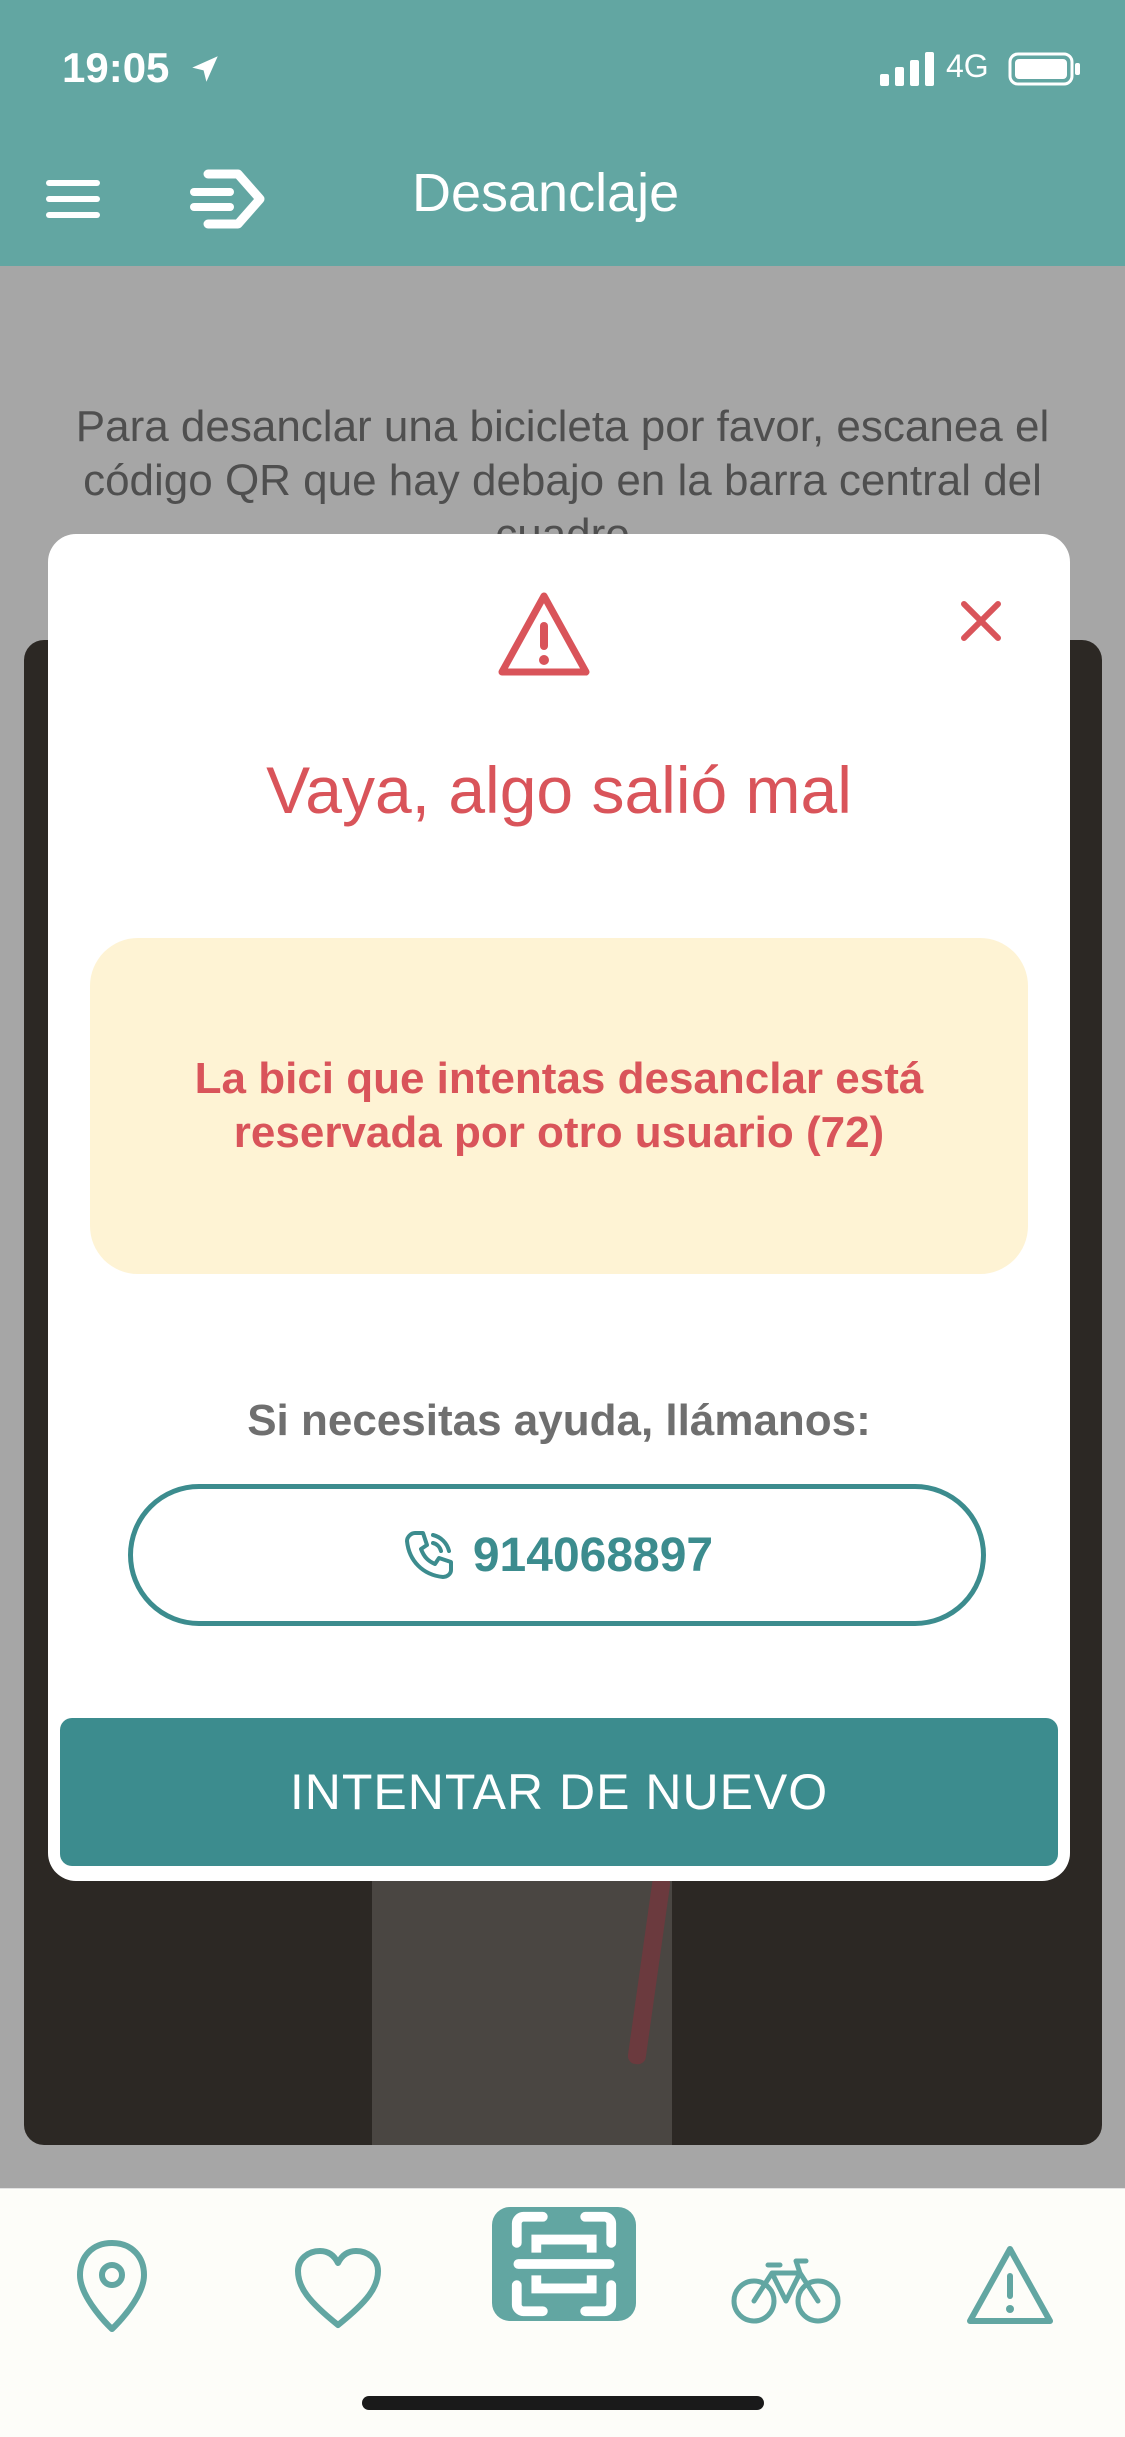 This screenshot has height=2437, width=1125. What do you see at coordinates (563, 2403) in the screenshot?
I see `home-indicator` at bounding box center [563, 2403].